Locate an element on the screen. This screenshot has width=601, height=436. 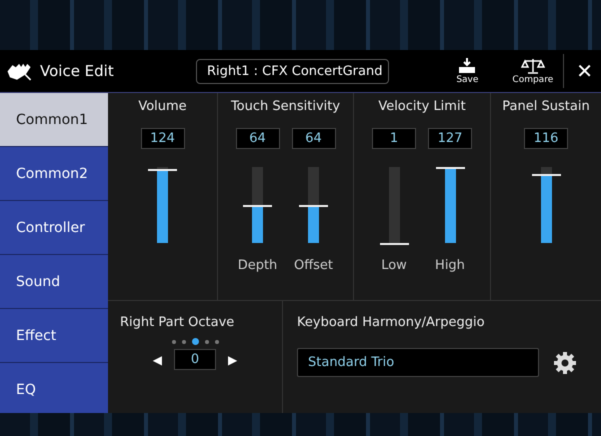
value-field: 1 is located at coordinates (394, 138).